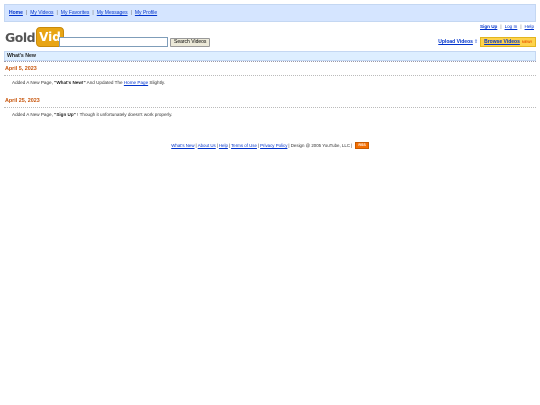 Image resolution: width=540 pixels, height=405 pixels. I want to click on browse-videos-tab: Browse Videos NEW!, so click(508, 42).